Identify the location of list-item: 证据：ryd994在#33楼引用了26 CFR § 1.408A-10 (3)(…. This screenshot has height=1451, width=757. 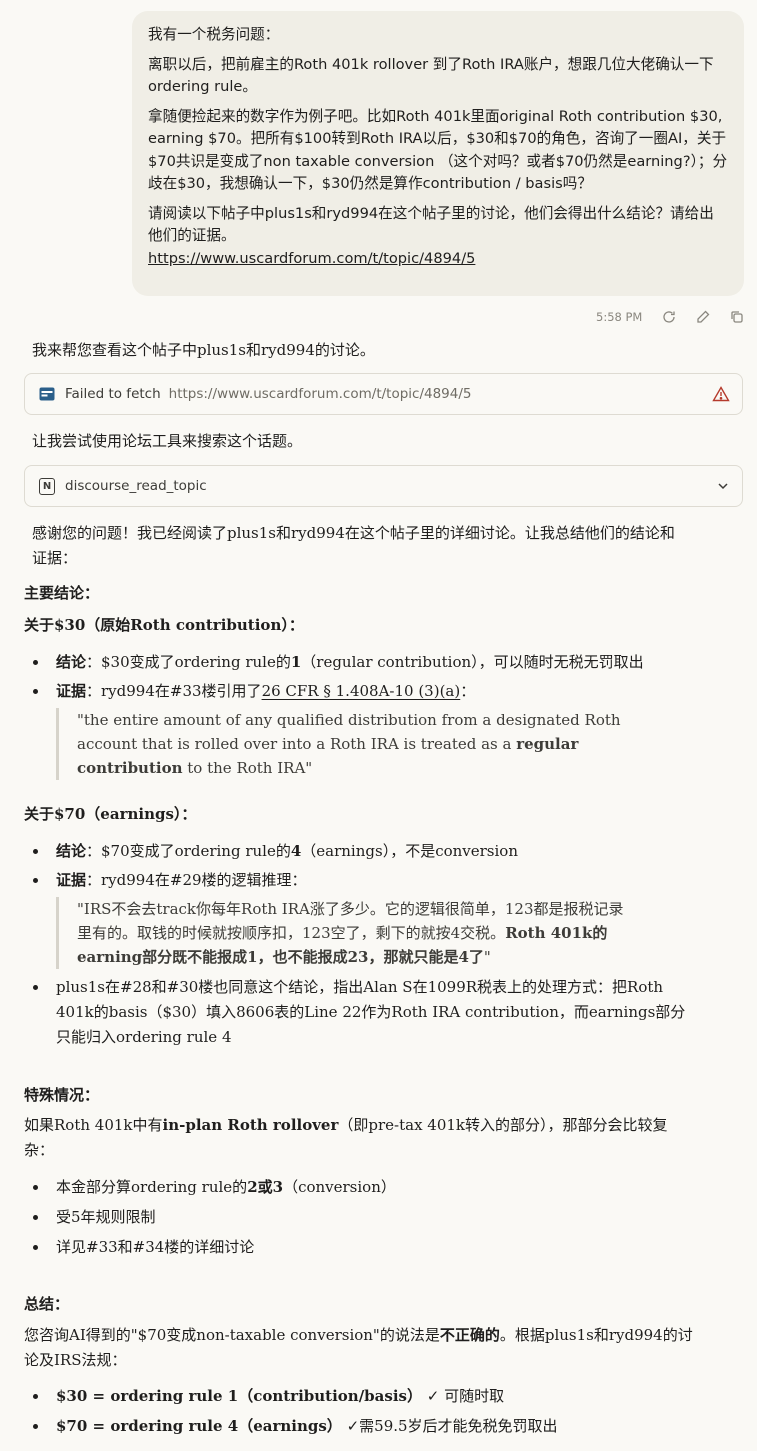
(374, 729).